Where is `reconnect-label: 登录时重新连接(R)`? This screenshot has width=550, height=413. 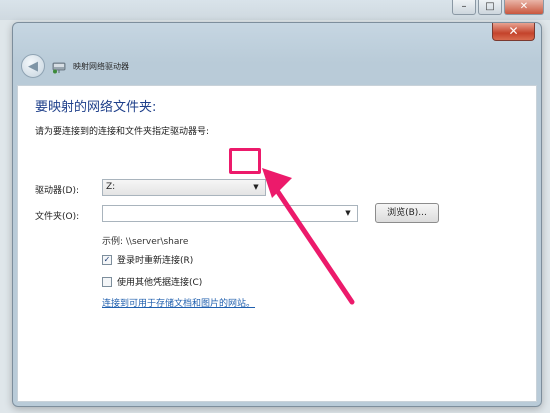
reconnect-label: 登录时重新连接(R) is located at coordinates (155, 261).